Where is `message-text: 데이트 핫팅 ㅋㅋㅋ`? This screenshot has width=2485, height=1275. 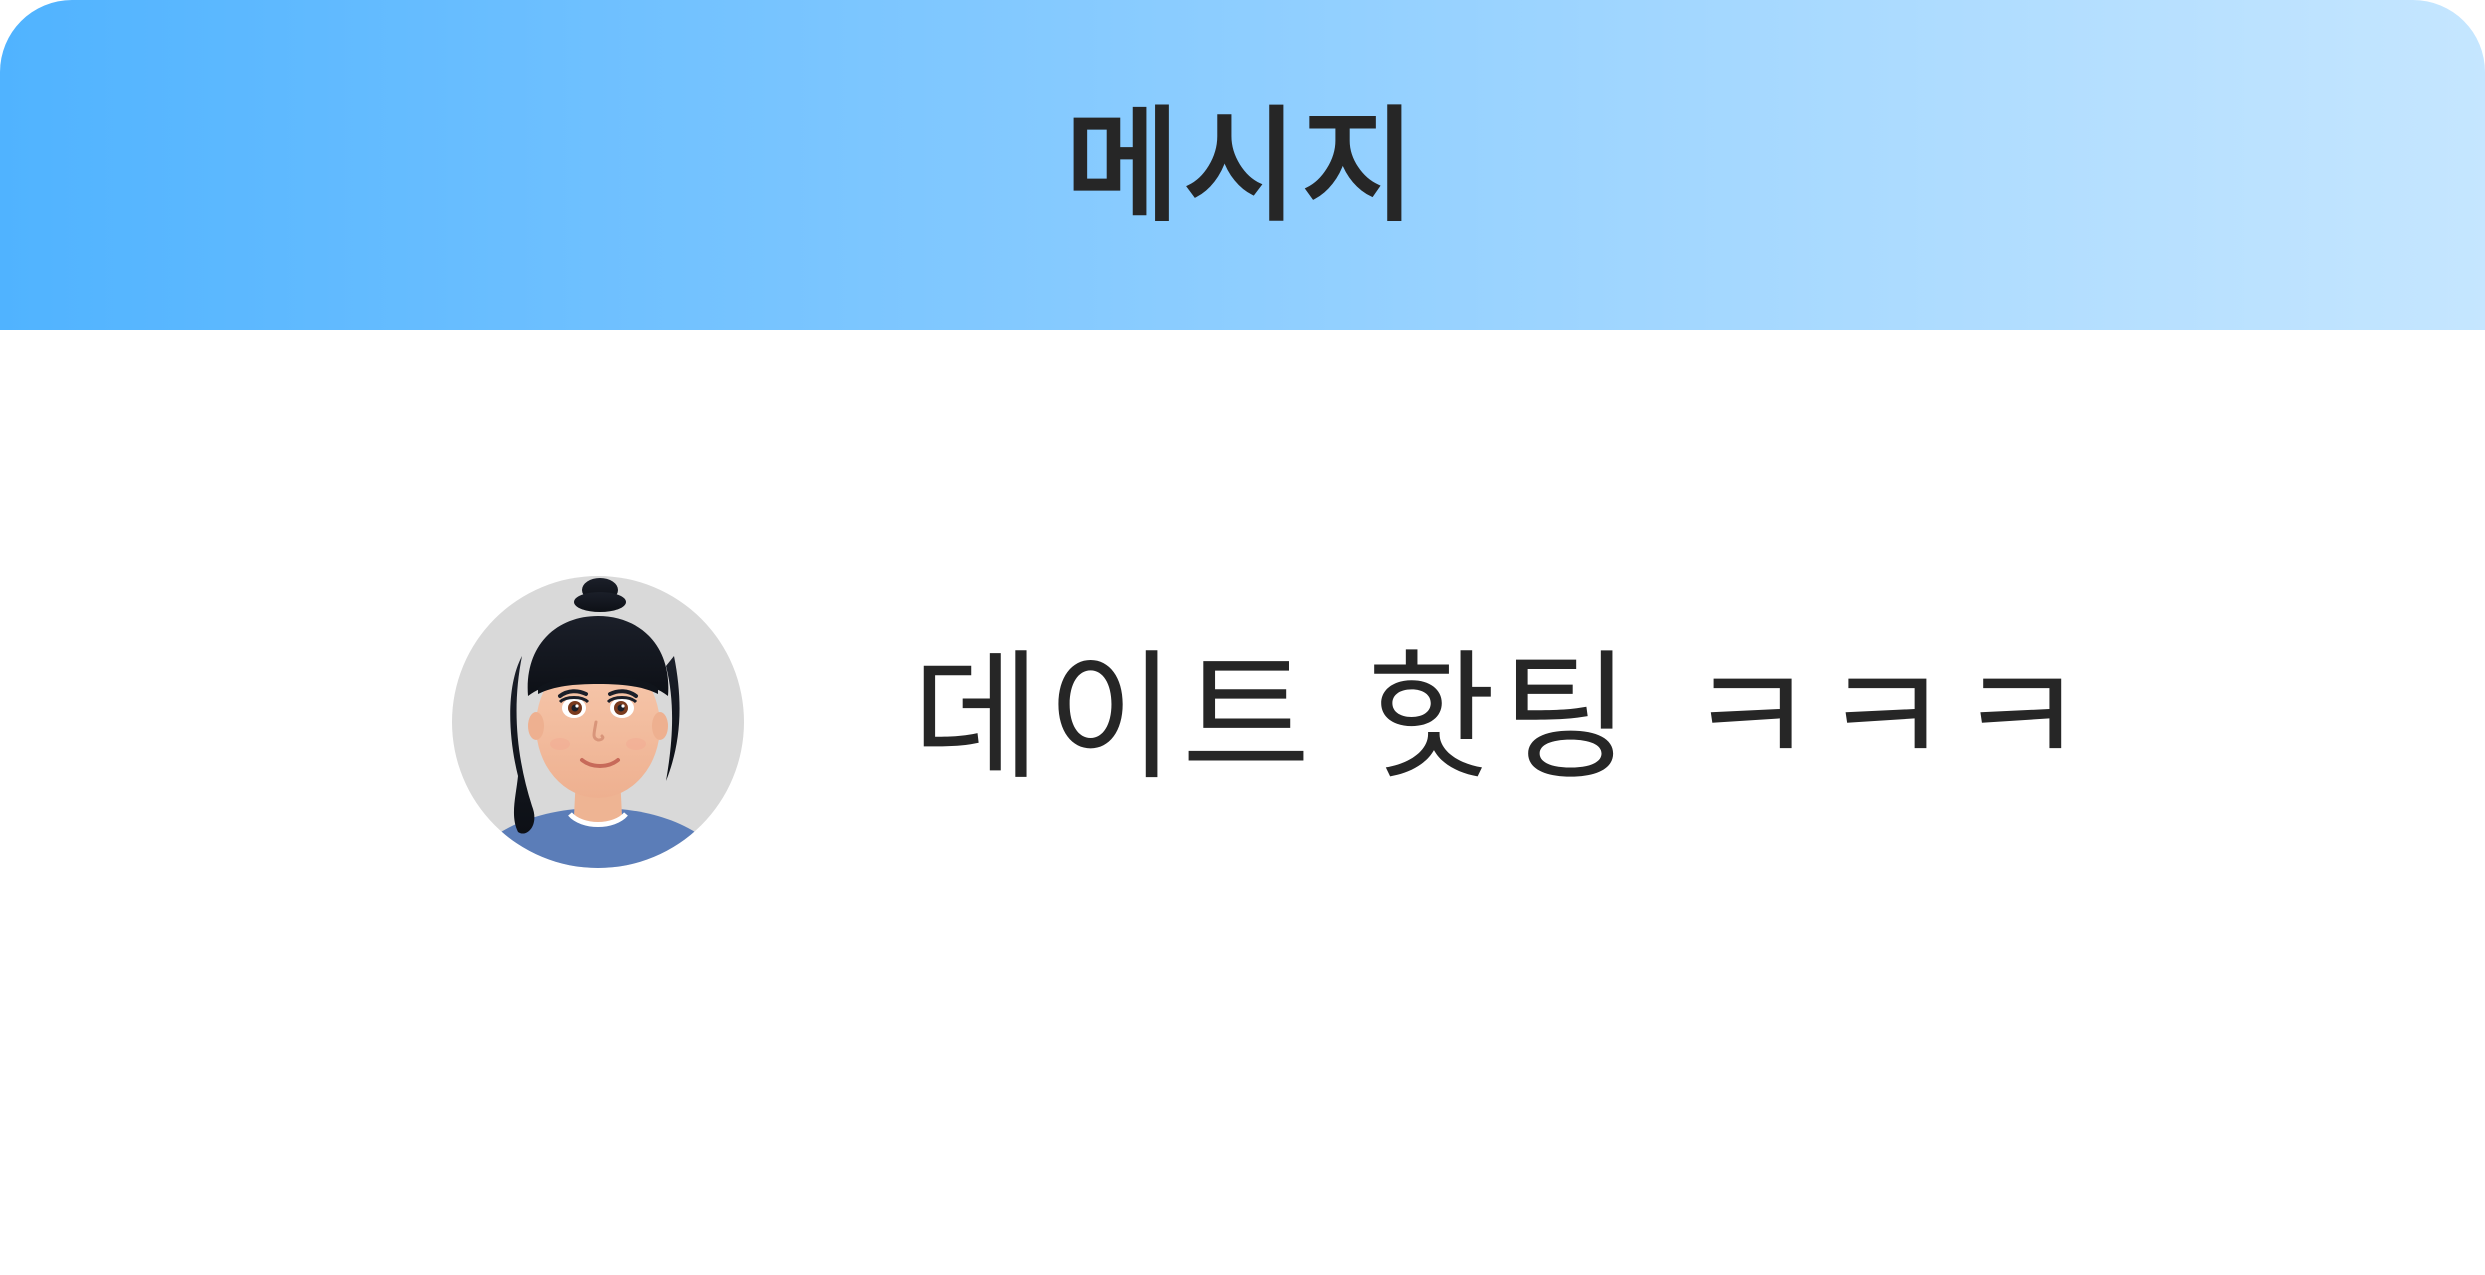 message-text: 데이트 핫팅 ㅋㅋㅋ is located at coordinates (1502, 718).